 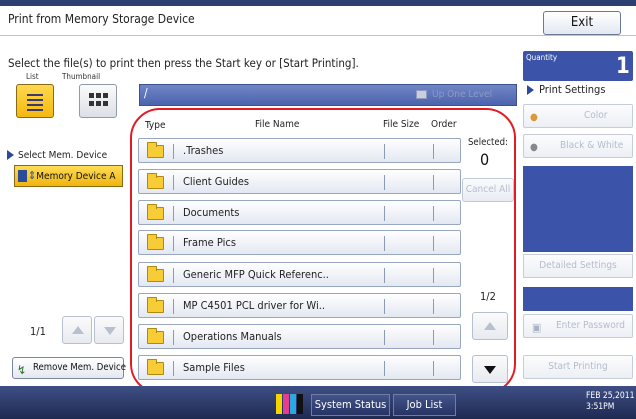 What do you see at coordinates (76, 176) in the screenshot?
I see `memory-device-label: Memory Device A` at bounding box center [76, 176].